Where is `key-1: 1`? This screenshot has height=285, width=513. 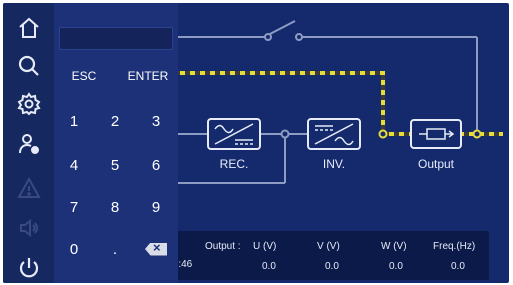
key-1: 1 is located at coordinates (74, 121).